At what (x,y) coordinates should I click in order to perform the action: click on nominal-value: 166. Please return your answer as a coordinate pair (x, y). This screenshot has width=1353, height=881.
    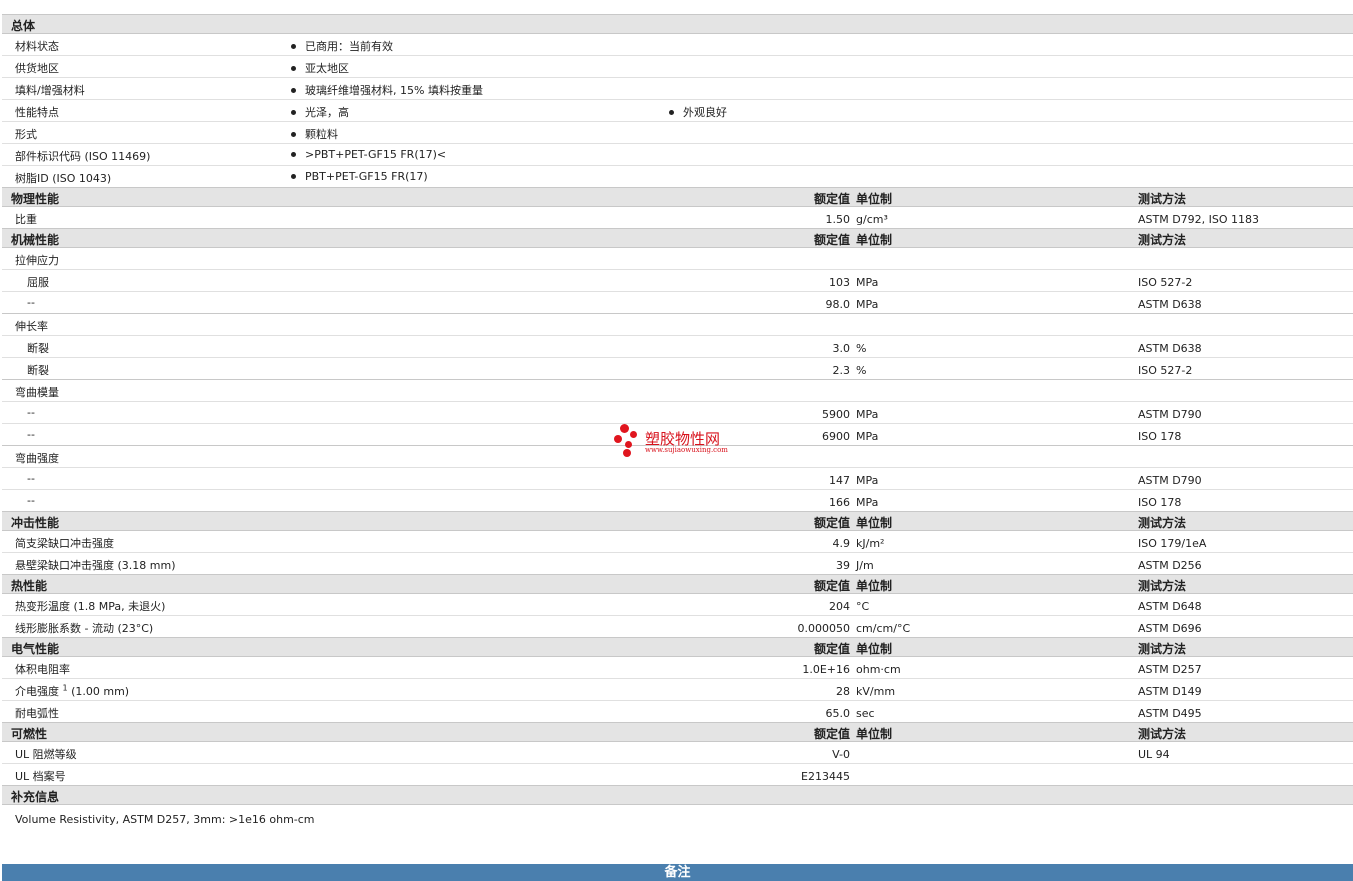
    Looking at the image, I should click on (839, 502).